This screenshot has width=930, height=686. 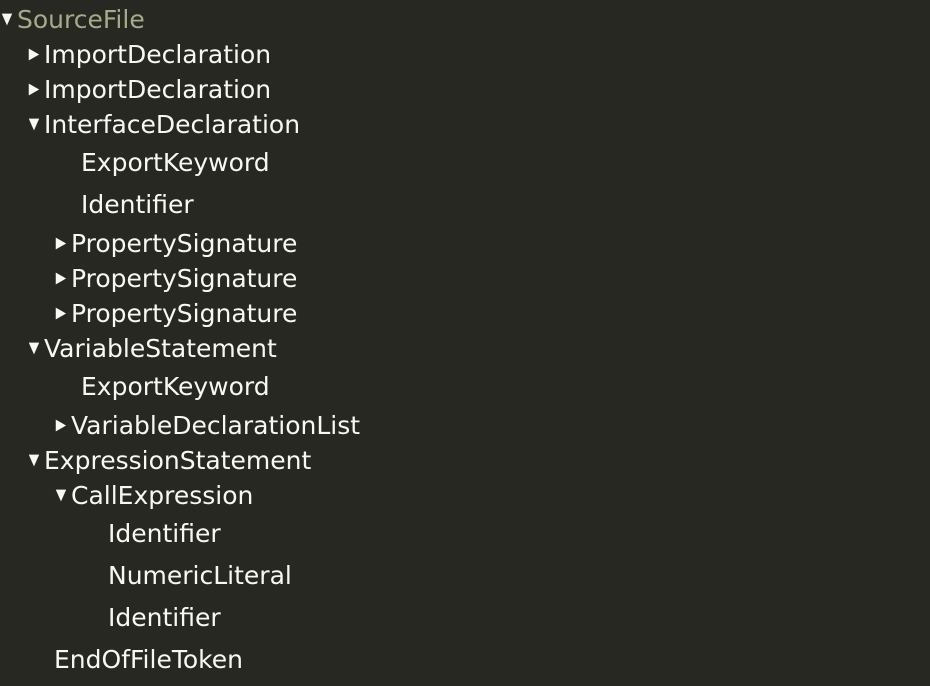 What do you see at coordinates (216, 425) in the screenshot?
I see `node-label: VariableDeclarationList` at bounding box center [216, 425].